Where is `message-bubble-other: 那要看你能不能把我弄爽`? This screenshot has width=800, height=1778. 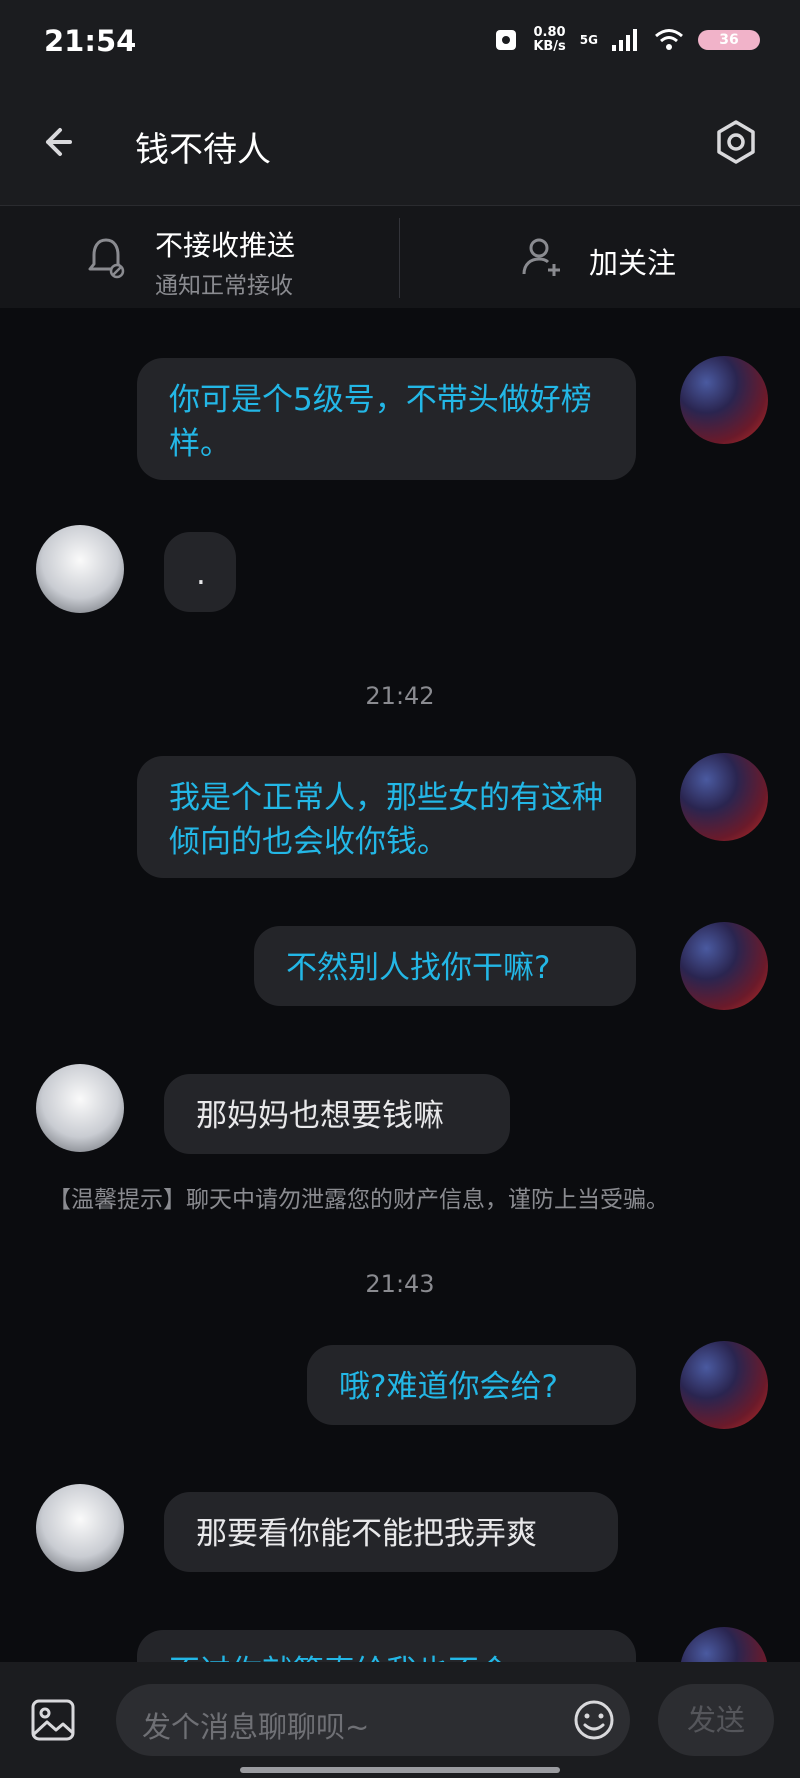
message-bubble-other: 那要看你能不能把我弄爽 is located at coordinates (391, 1532).